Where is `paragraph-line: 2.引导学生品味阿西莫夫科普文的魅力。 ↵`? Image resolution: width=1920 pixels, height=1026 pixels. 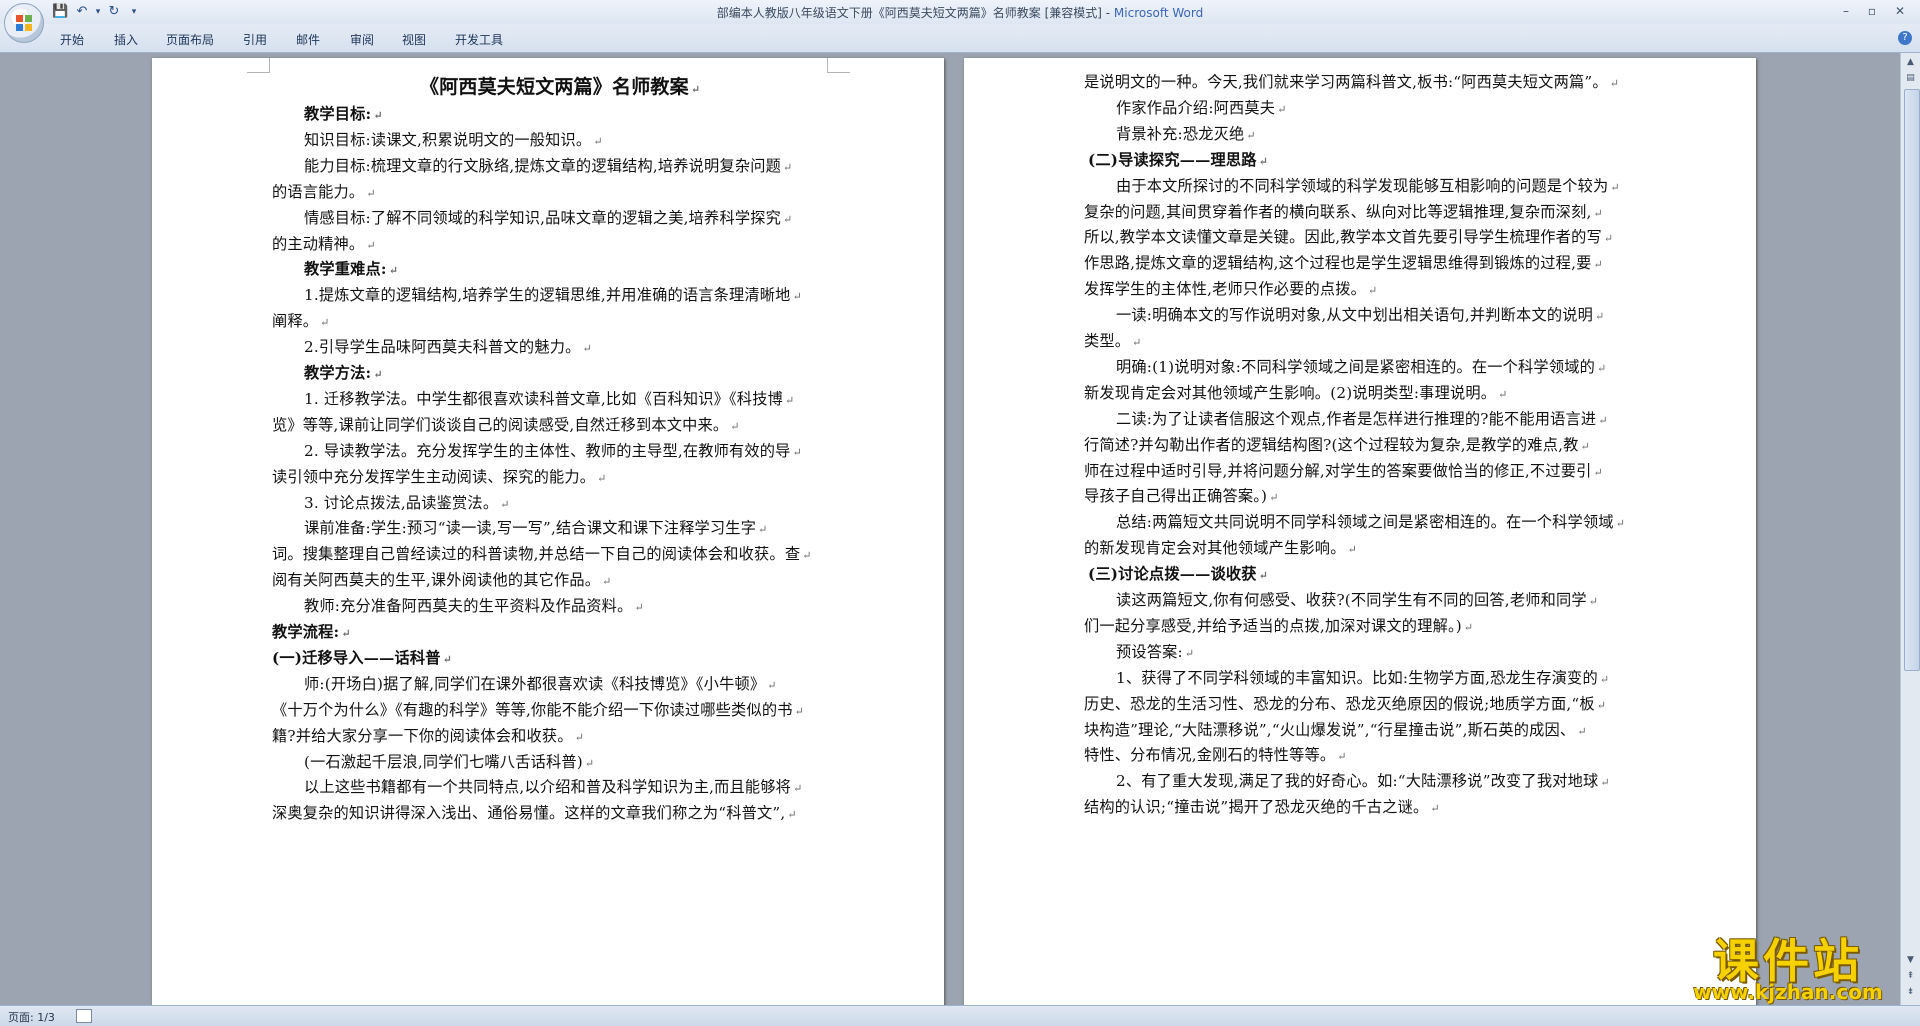 paragraph-line: 2.引导学生品味阿西莫夫科普文的魅力。 ↵ is located at coordinates (448, 346).